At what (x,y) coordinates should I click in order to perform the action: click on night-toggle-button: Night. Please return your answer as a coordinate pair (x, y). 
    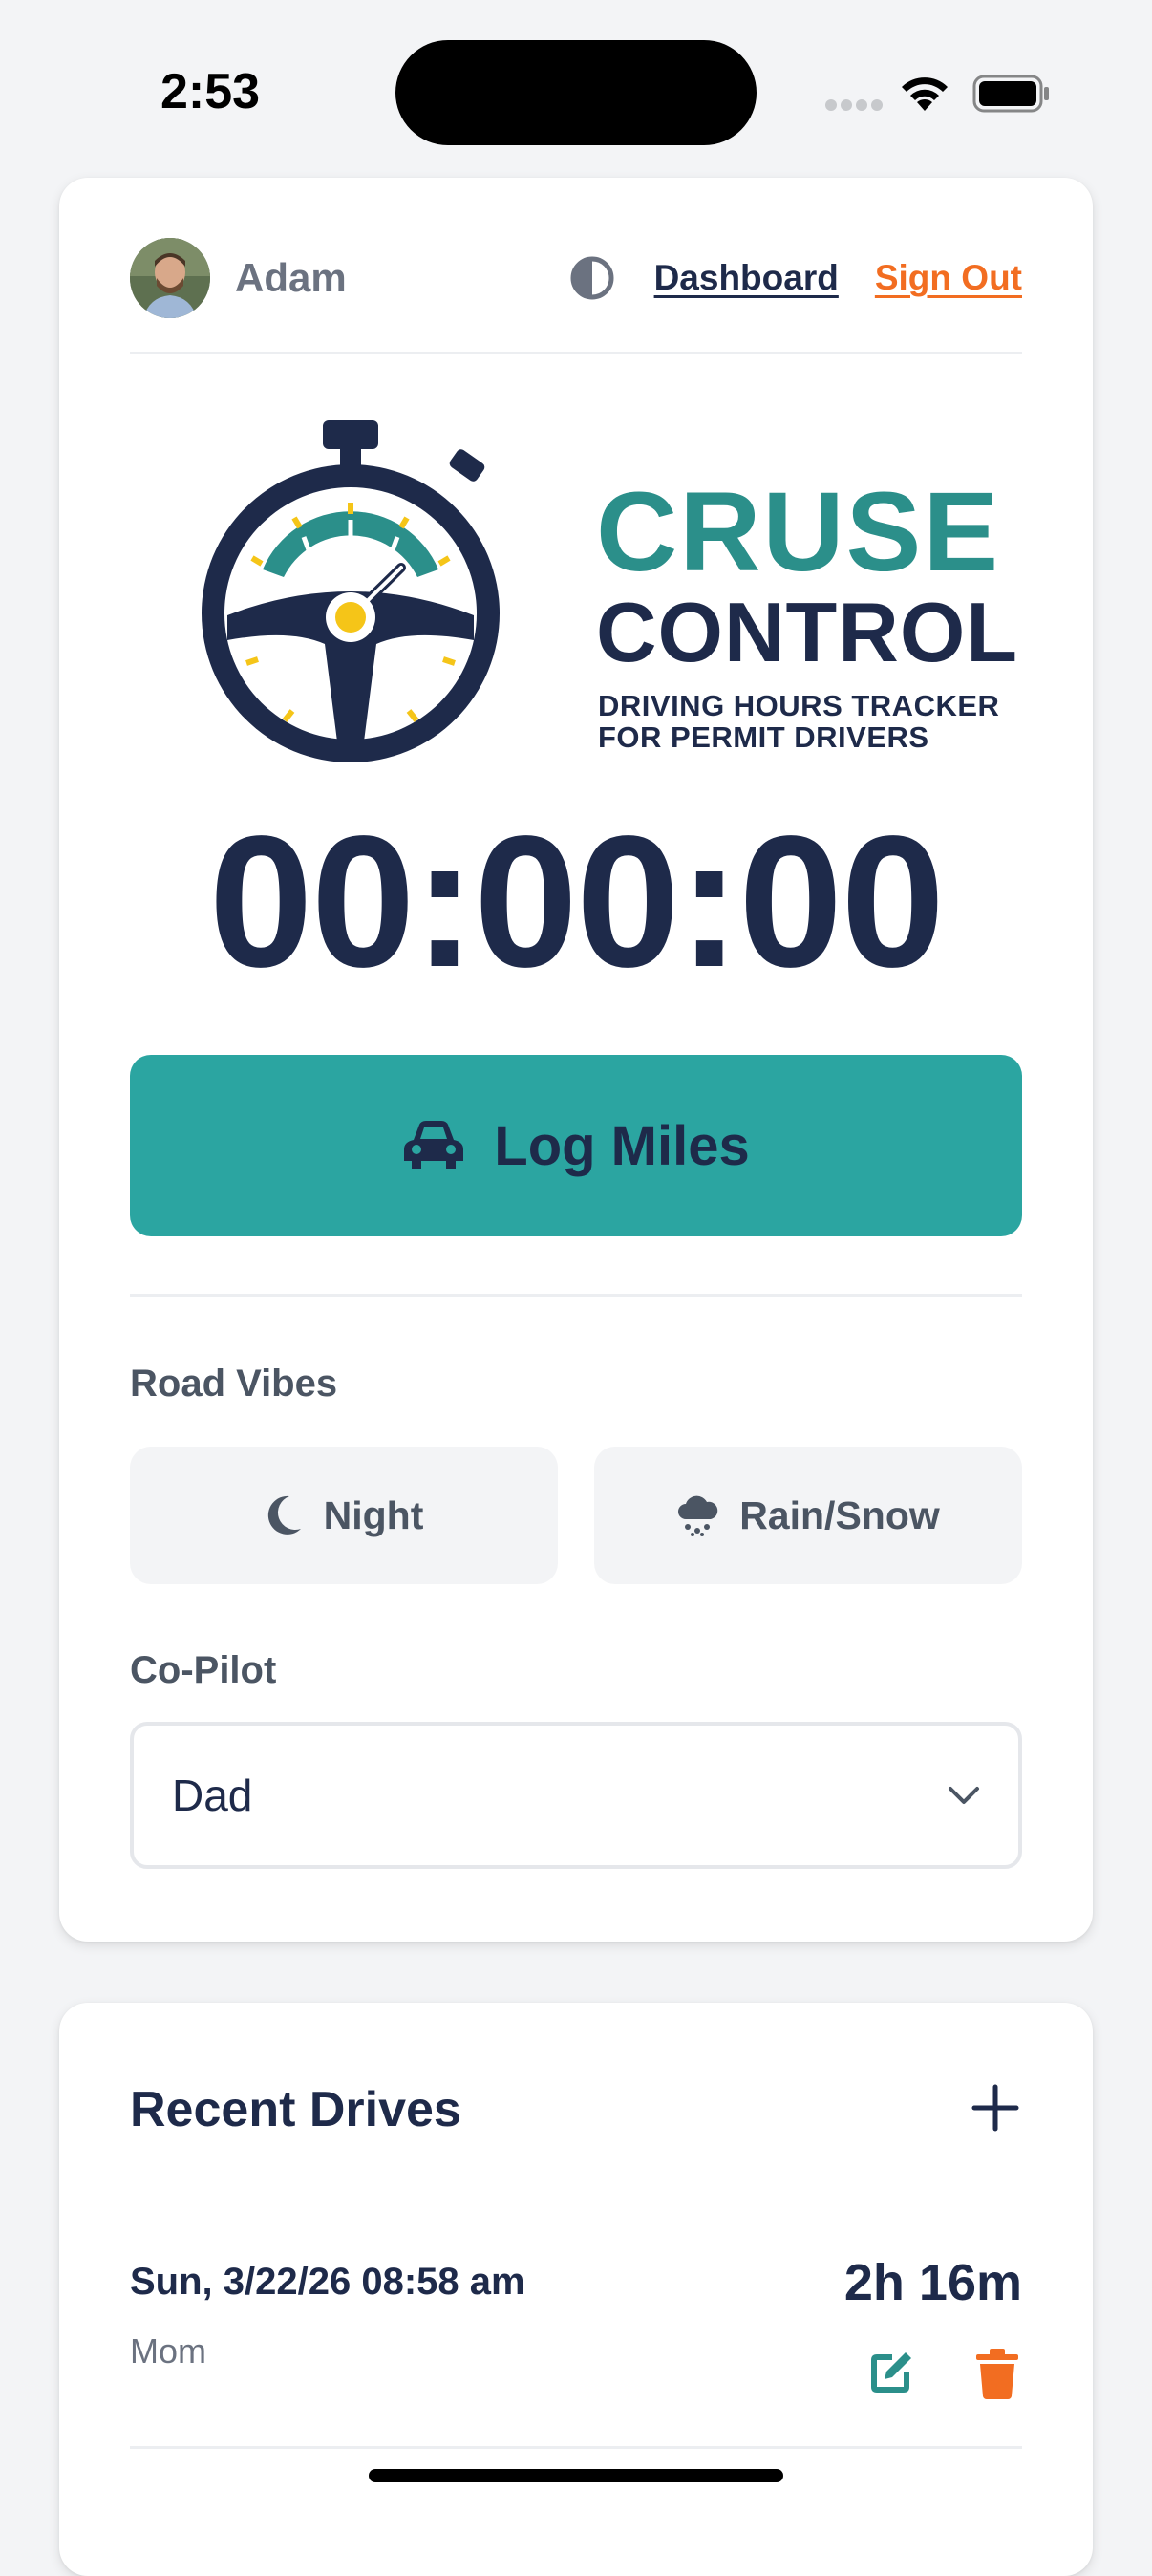
    Looking at the image, I should click on (344, 1515).